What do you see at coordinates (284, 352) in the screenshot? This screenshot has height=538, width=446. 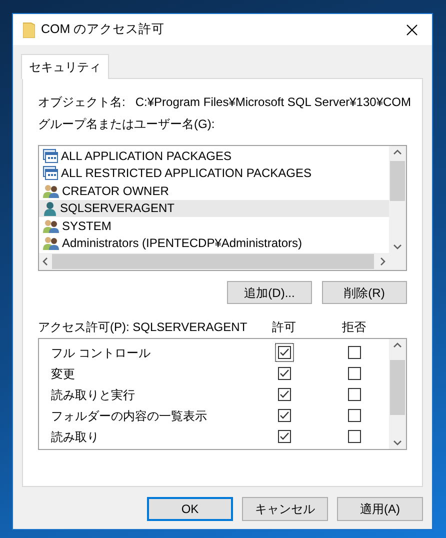 I see `allow-checkbox` at bounding box center [284, 352].